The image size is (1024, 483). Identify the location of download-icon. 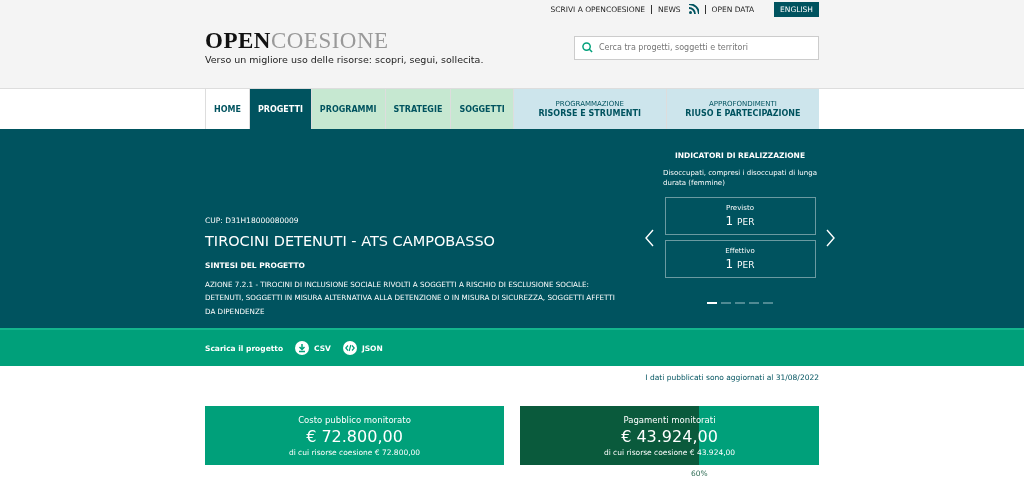
(302, 348).